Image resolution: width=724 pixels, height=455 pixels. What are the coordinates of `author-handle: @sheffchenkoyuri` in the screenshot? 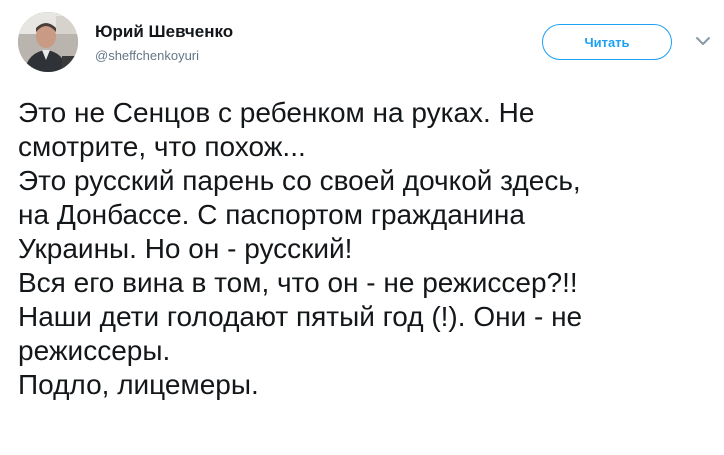 It's located at (147, 55).